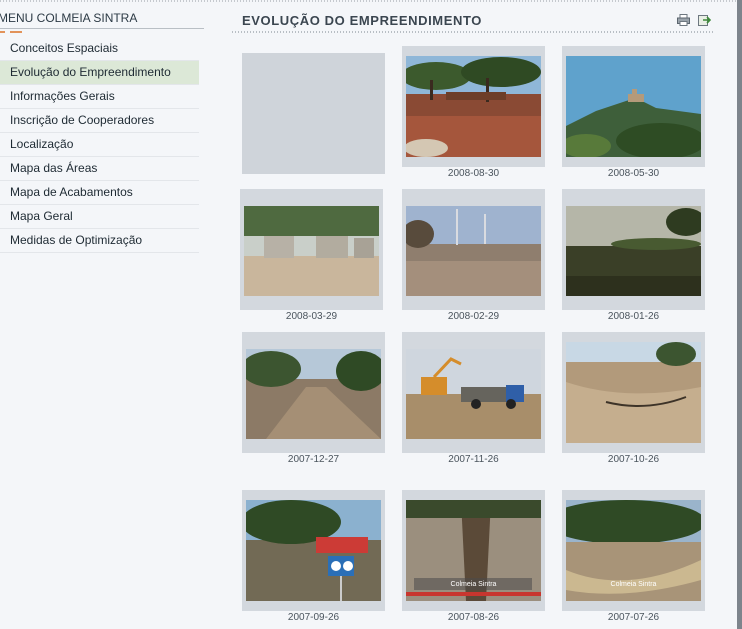  I want to click on menu-title: MENU COLMEIA SINTRA, so click(69, 18).